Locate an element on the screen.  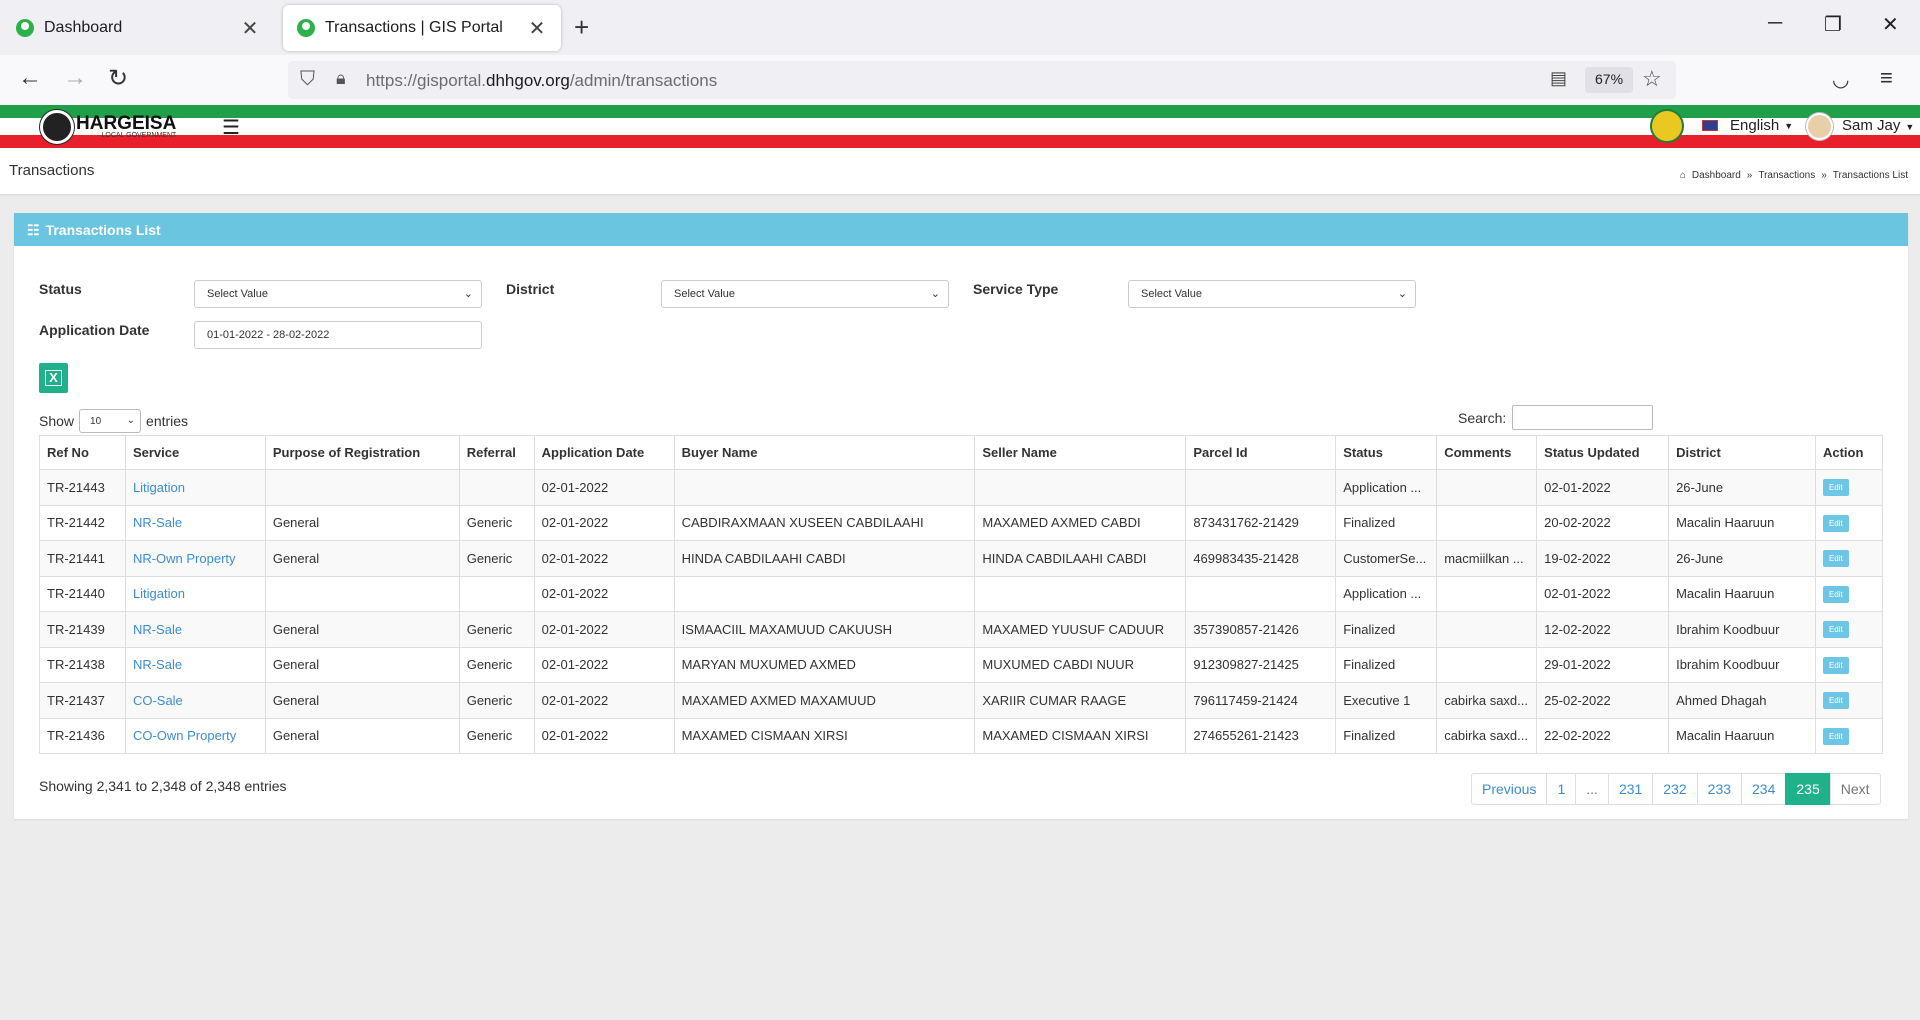
cell-status: Finalized is located at coordinates (1386, 664).